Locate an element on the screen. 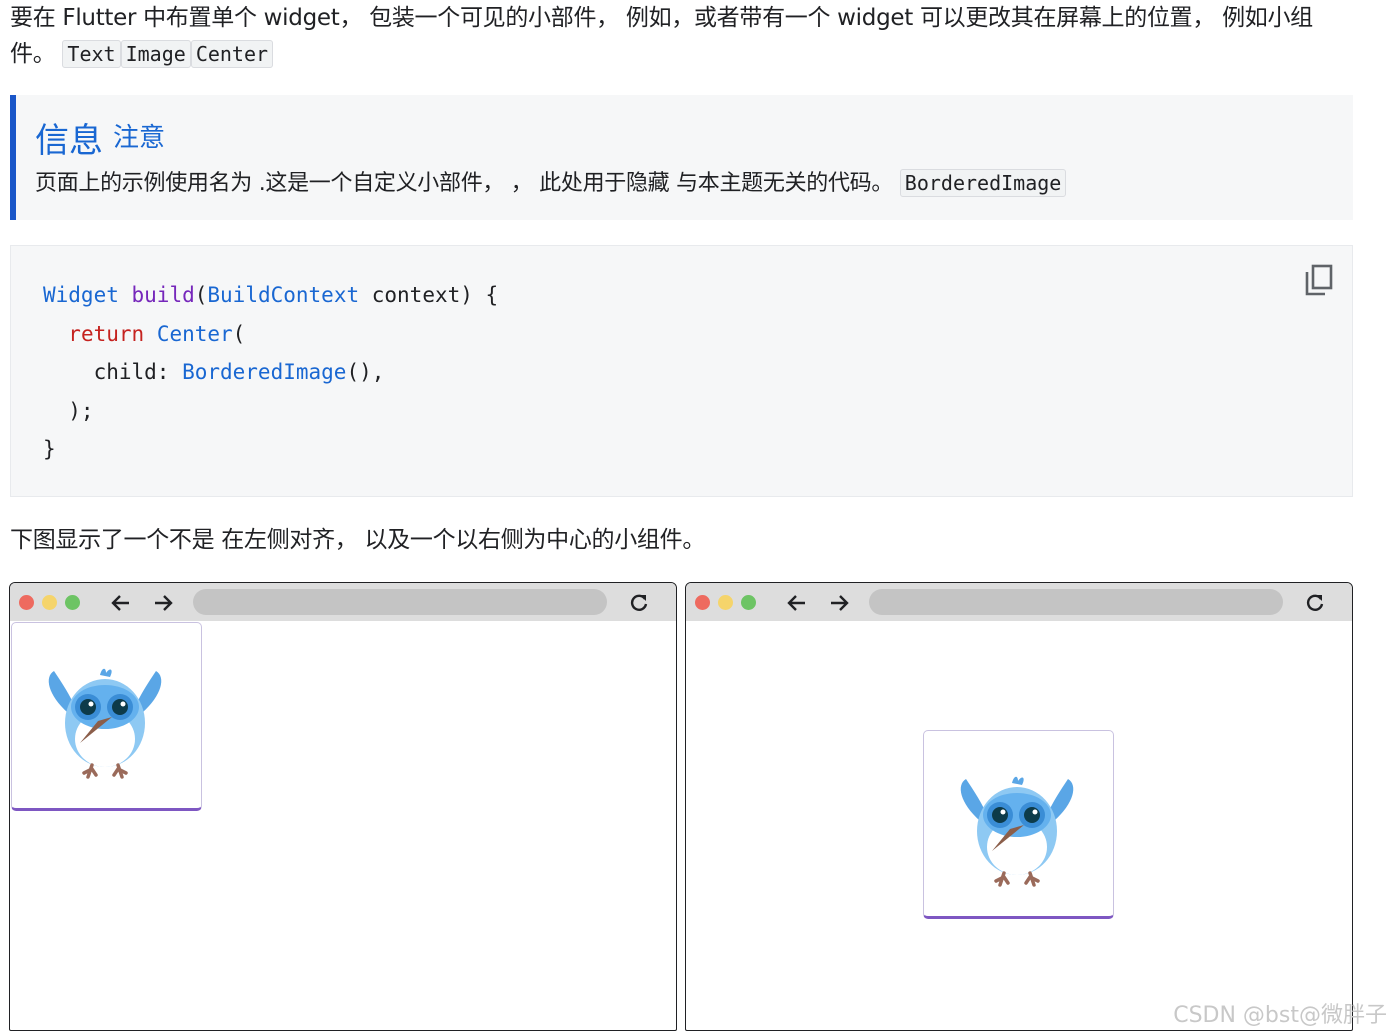 The width and height of the screenshot is (1393, 1035). code-line: Widget build(BuildContext context) { is located at coordinates (270, 295).